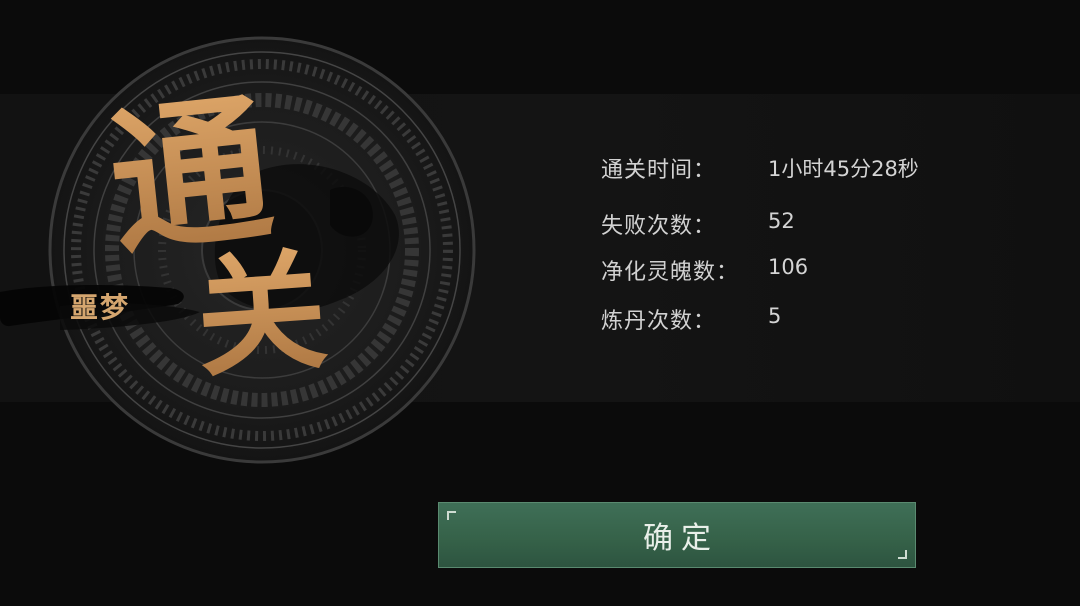 The image size is (1080, 606). What do you see at coordinates (681, 538) in the screenshot?
I see `confirm-button-label: 确定` at bounding box center [681, 538].